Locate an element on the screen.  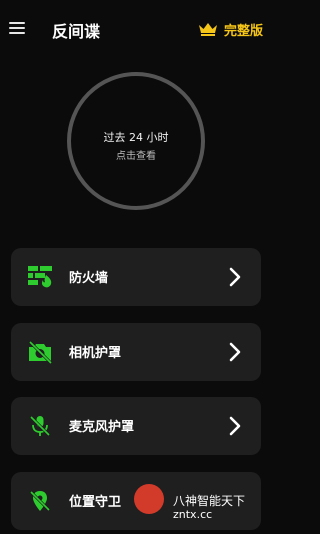
summary-hint: 点击查看 is located at coordinates (136, 156).